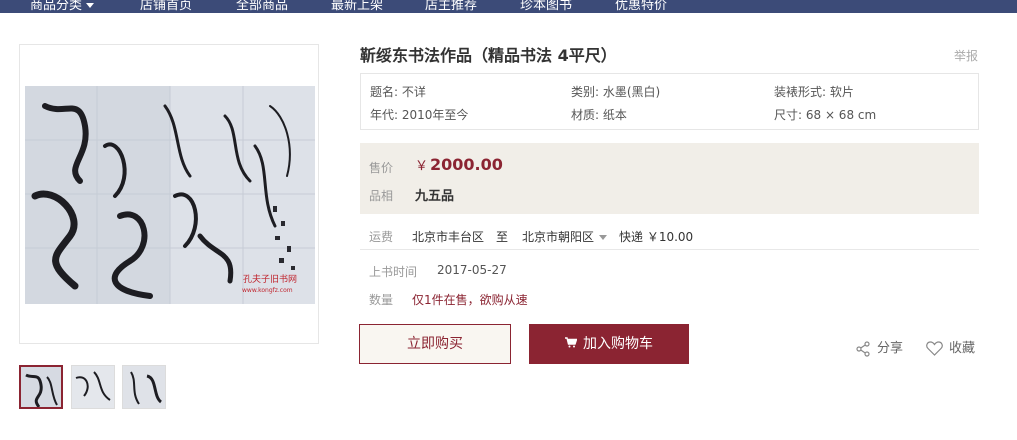 This screenshot has width=1017, height=440. What do you see at coordinates (825, 115) in the screenshot?
I see `attr-size: 尺寸: 68 × 68 cm` at bounding box center [825, 115].